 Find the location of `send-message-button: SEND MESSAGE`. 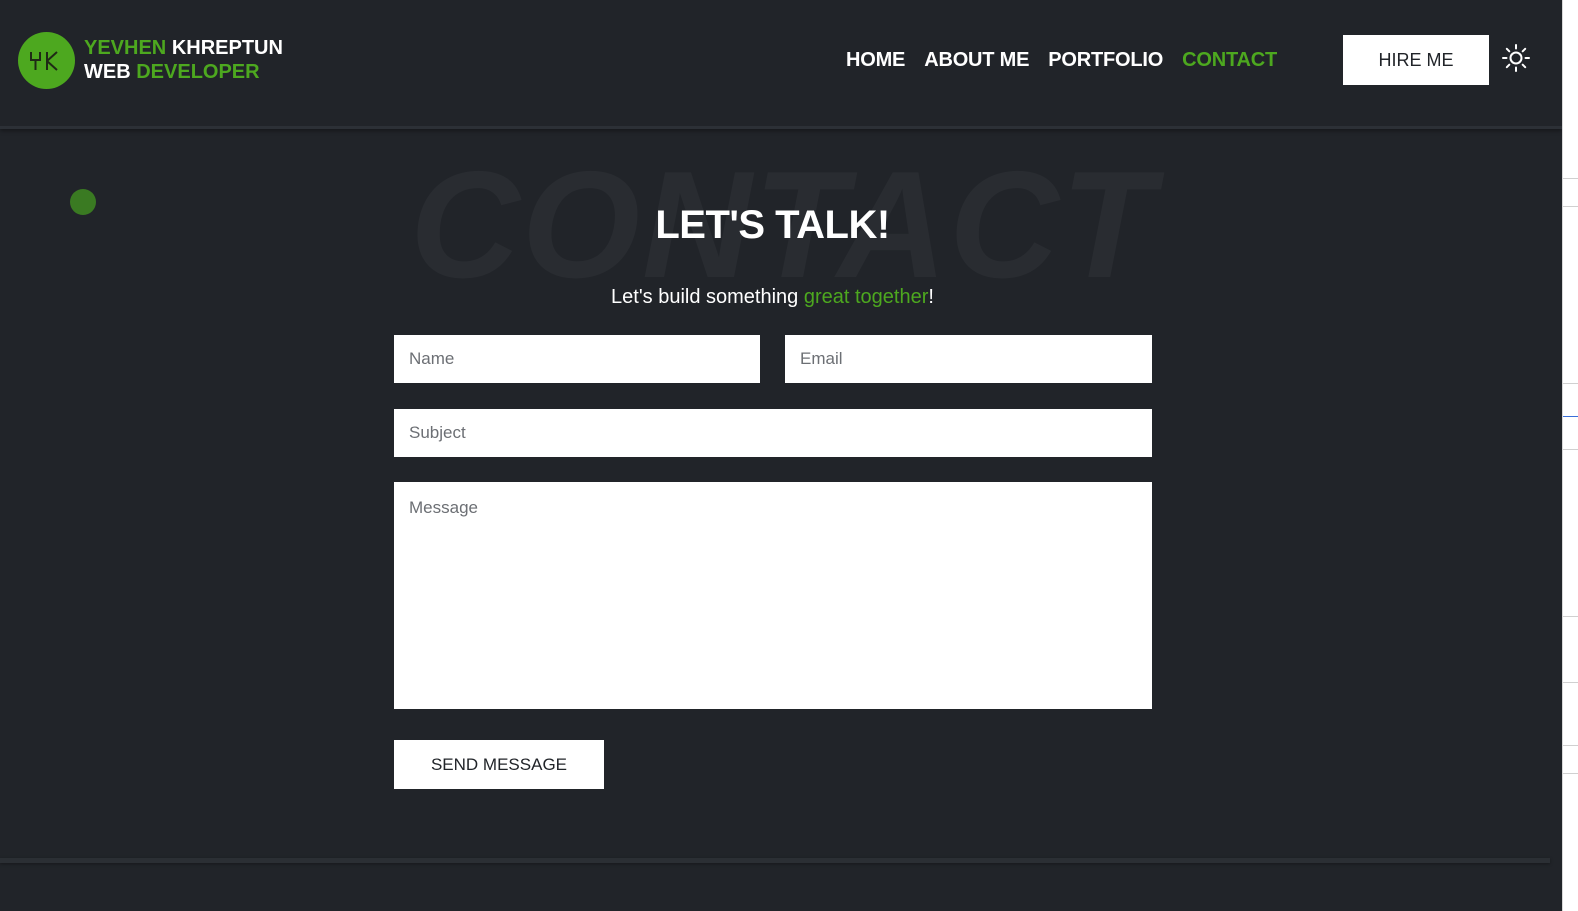

send-message-button: SEND MESSAGE is located at coordinates (499, 764).